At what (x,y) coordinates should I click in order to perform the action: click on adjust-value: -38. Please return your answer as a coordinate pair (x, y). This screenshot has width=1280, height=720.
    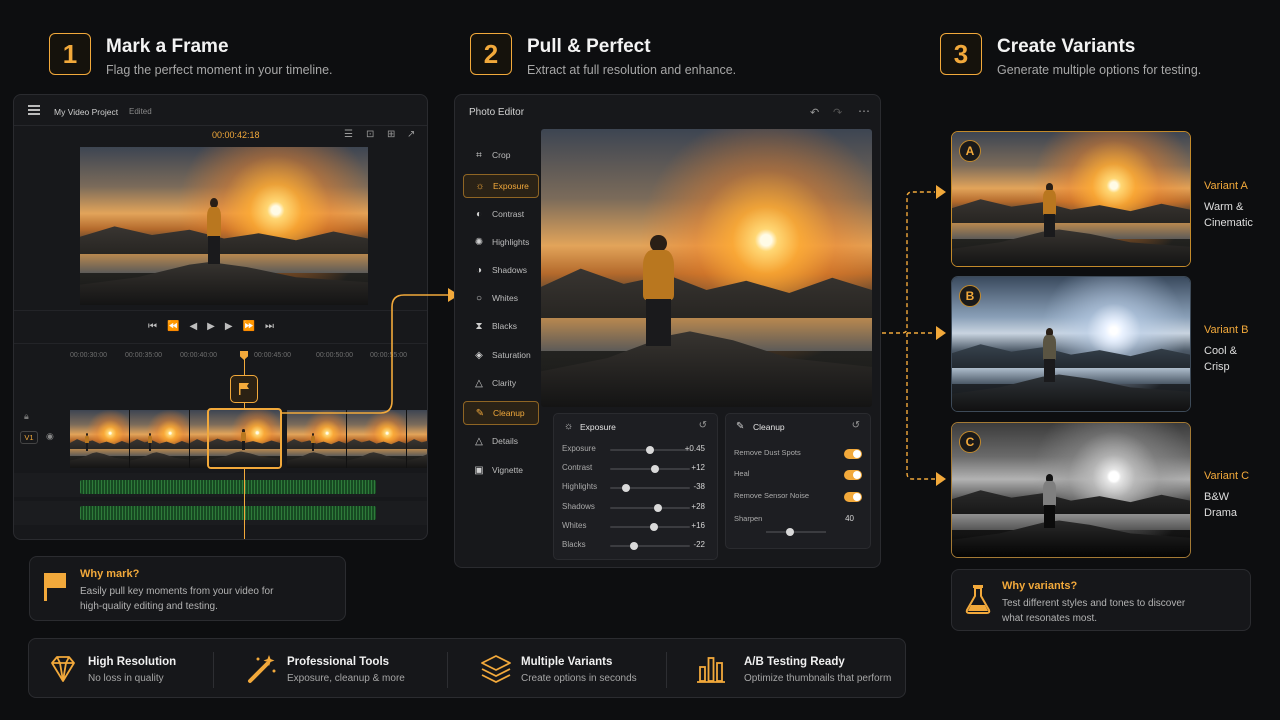
    Looking at the image, I should click on (699, 487).